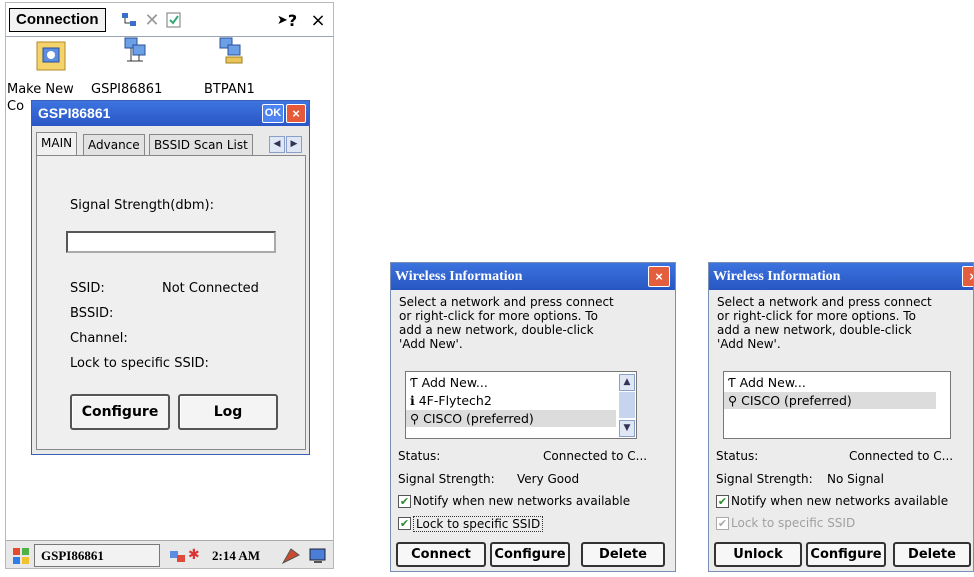  What do you see at coordinates (548, 479) in the screenshot?
I see `signal-strength-value: Very Good` at bounding box center [548, 479].